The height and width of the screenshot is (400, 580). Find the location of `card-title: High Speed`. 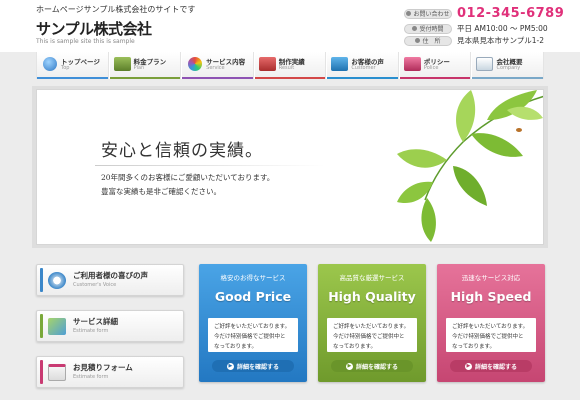

card-title: High Speed is located at coordinates (491, 296).